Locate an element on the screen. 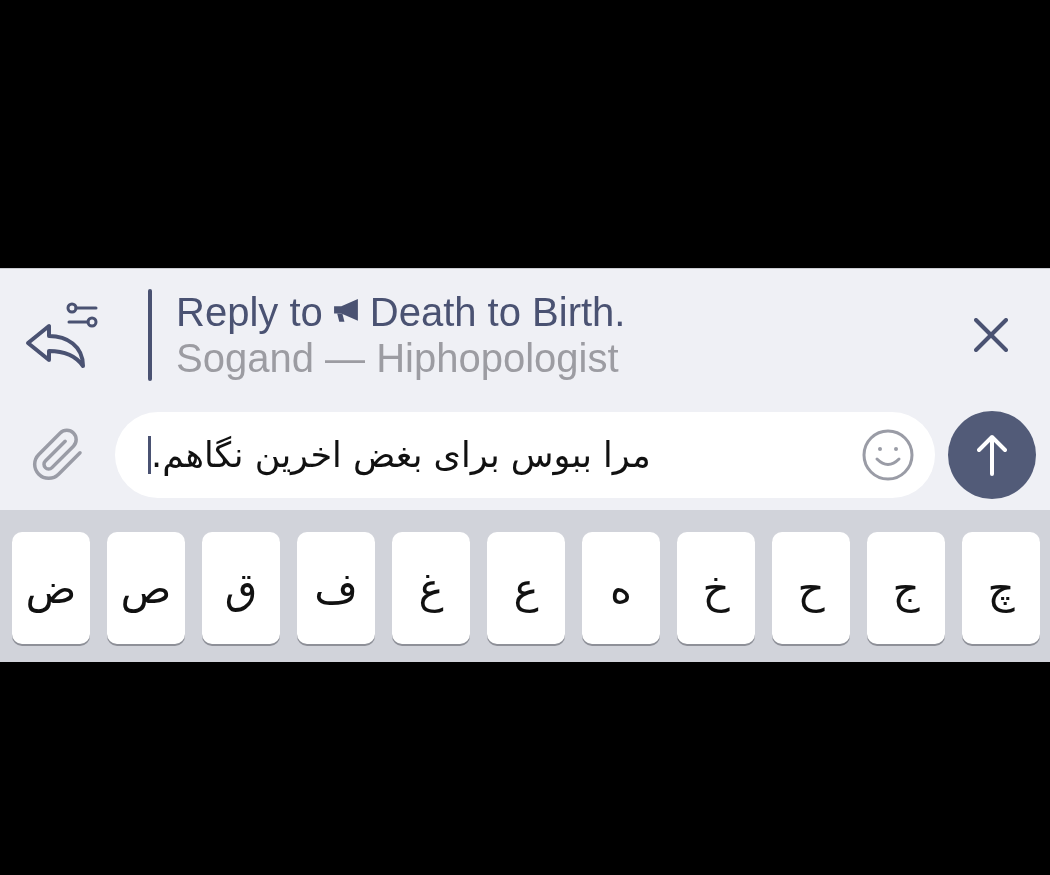  reply-author: Sogand — Hiphopologist is located at coordinates (397, 357).